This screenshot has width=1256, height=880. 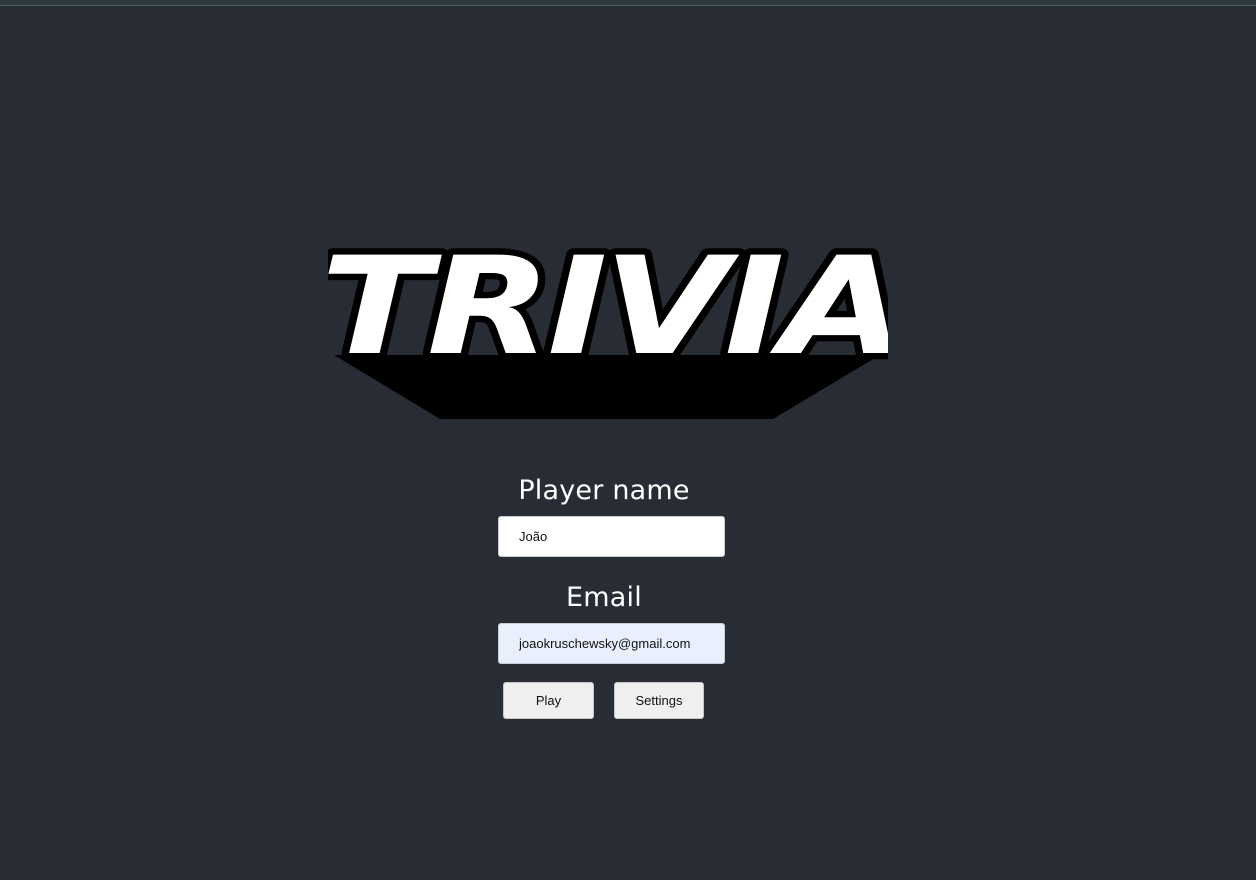 I want to click on email-label: Email, so click(x=604, y=597).